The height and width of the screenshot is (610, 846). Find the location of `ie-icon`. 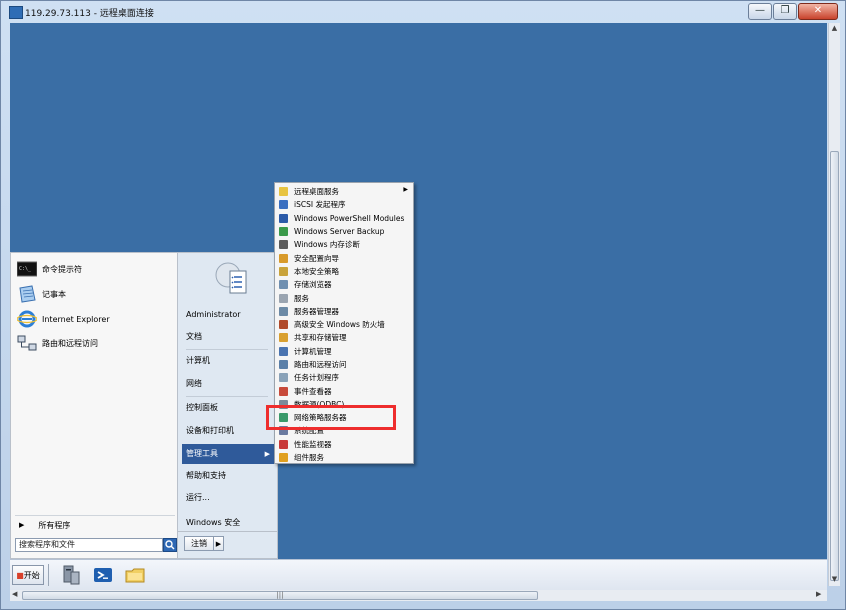

ie-icon is located at coordinates (27, 319).